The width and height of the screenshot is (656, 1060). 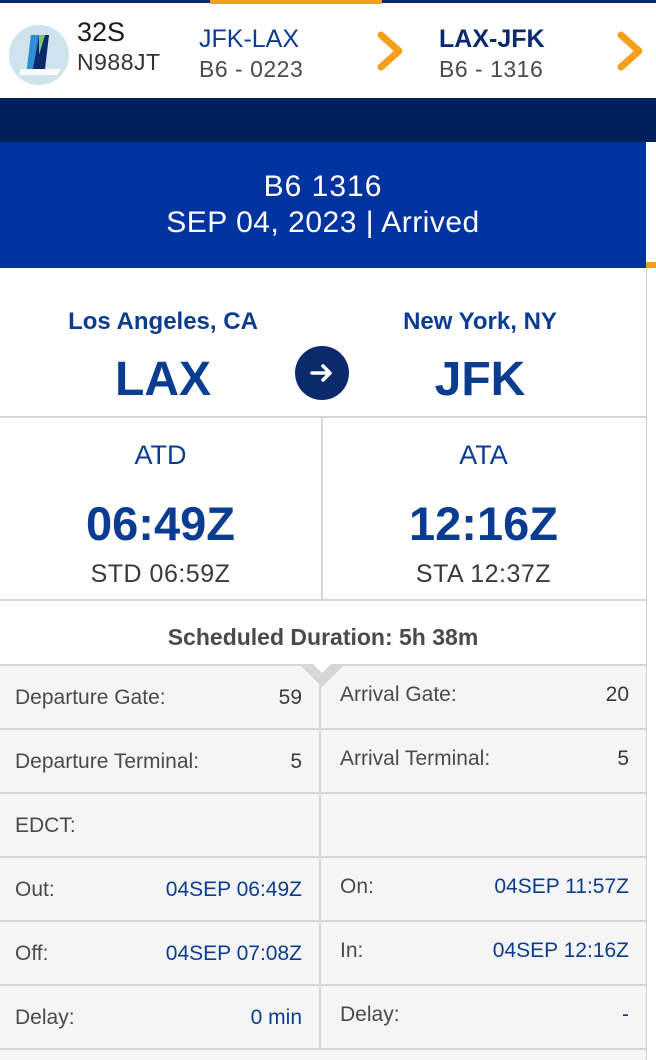 What do you see at coordinates (651, 265) in the screenshot?
I see `scroll-indicator` at bounding box center [651, 265].